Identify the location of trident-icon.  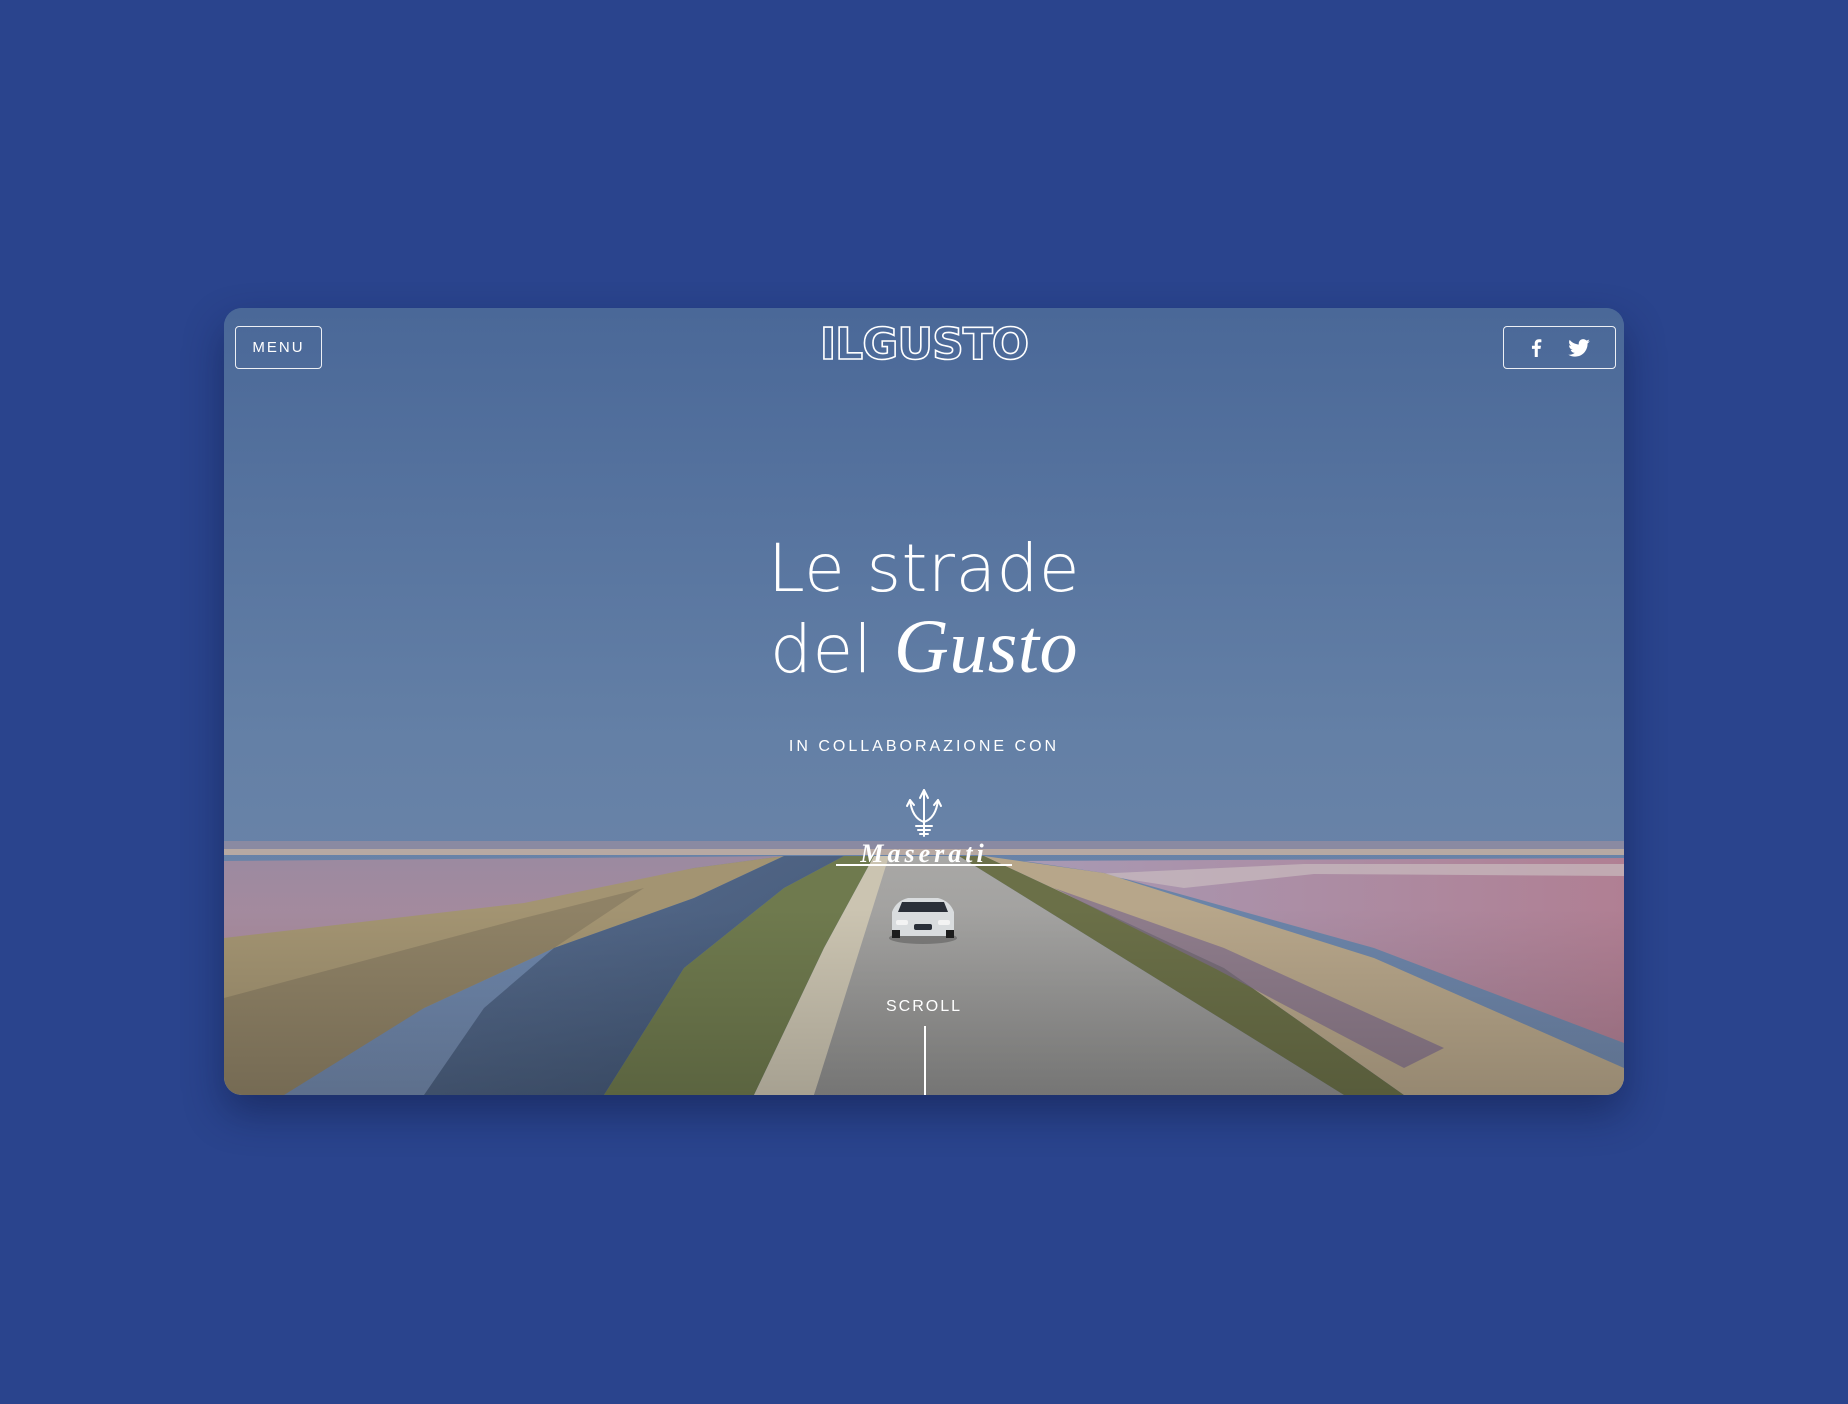
(924, 813).